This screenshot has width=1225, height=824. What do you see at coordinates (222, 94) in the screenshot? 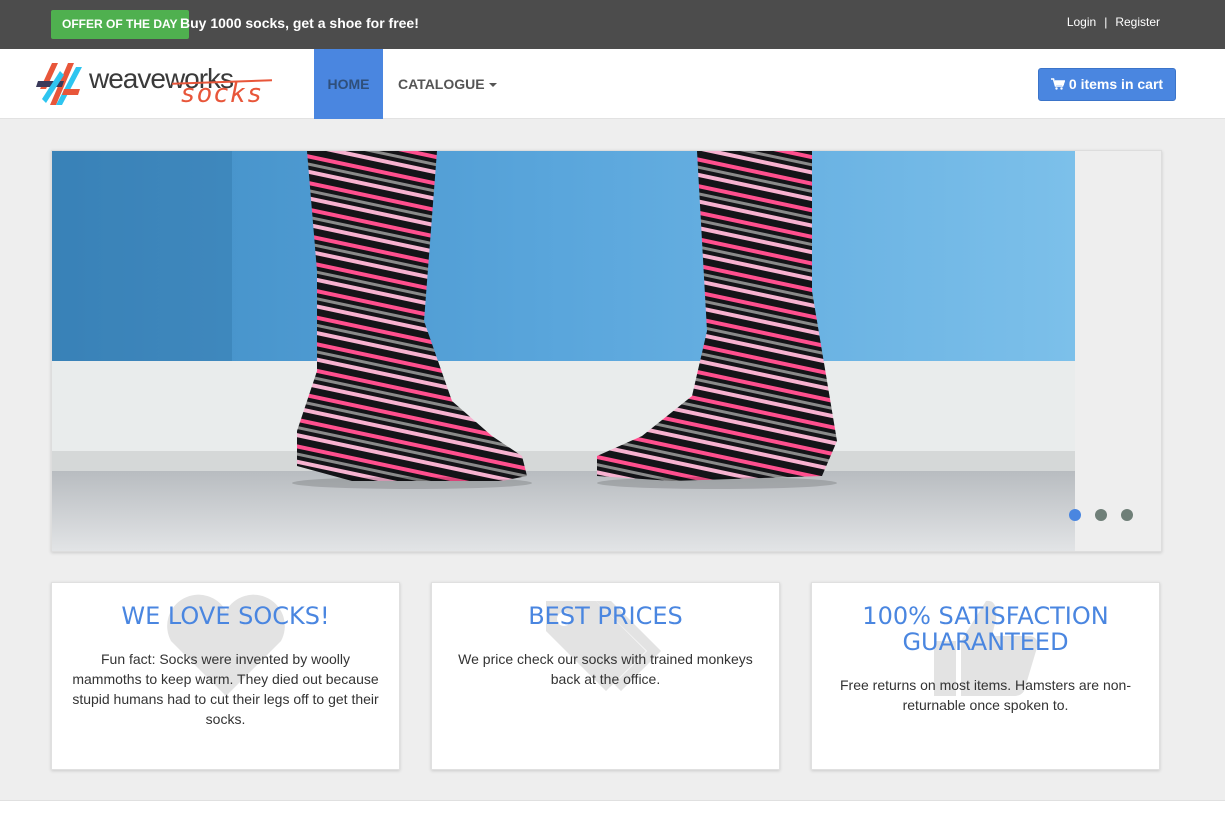
I see `logo-socks-text: socks` at bounding box center [222, 94].